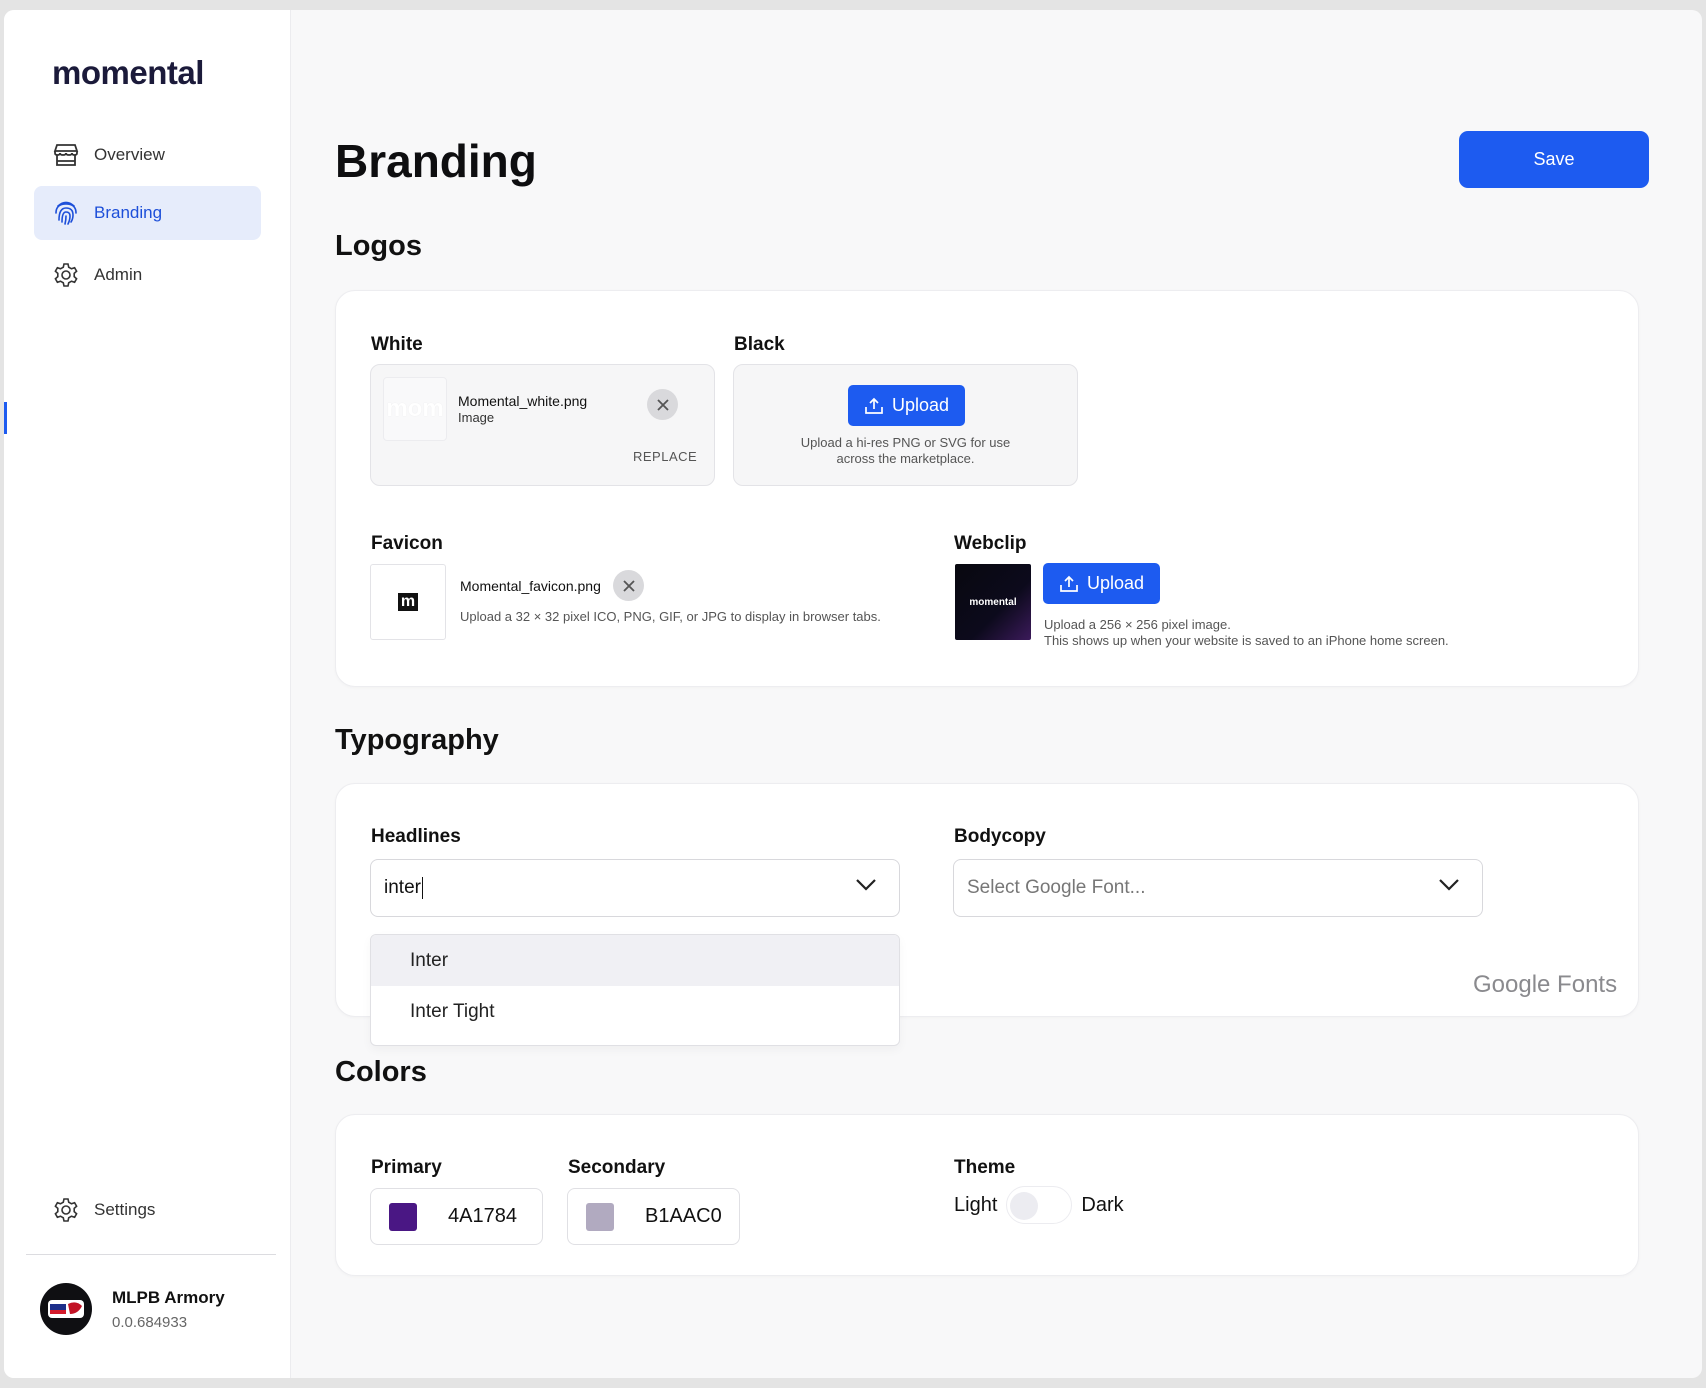  I want to click on font-option-inter: Inter, so click(635, 960).